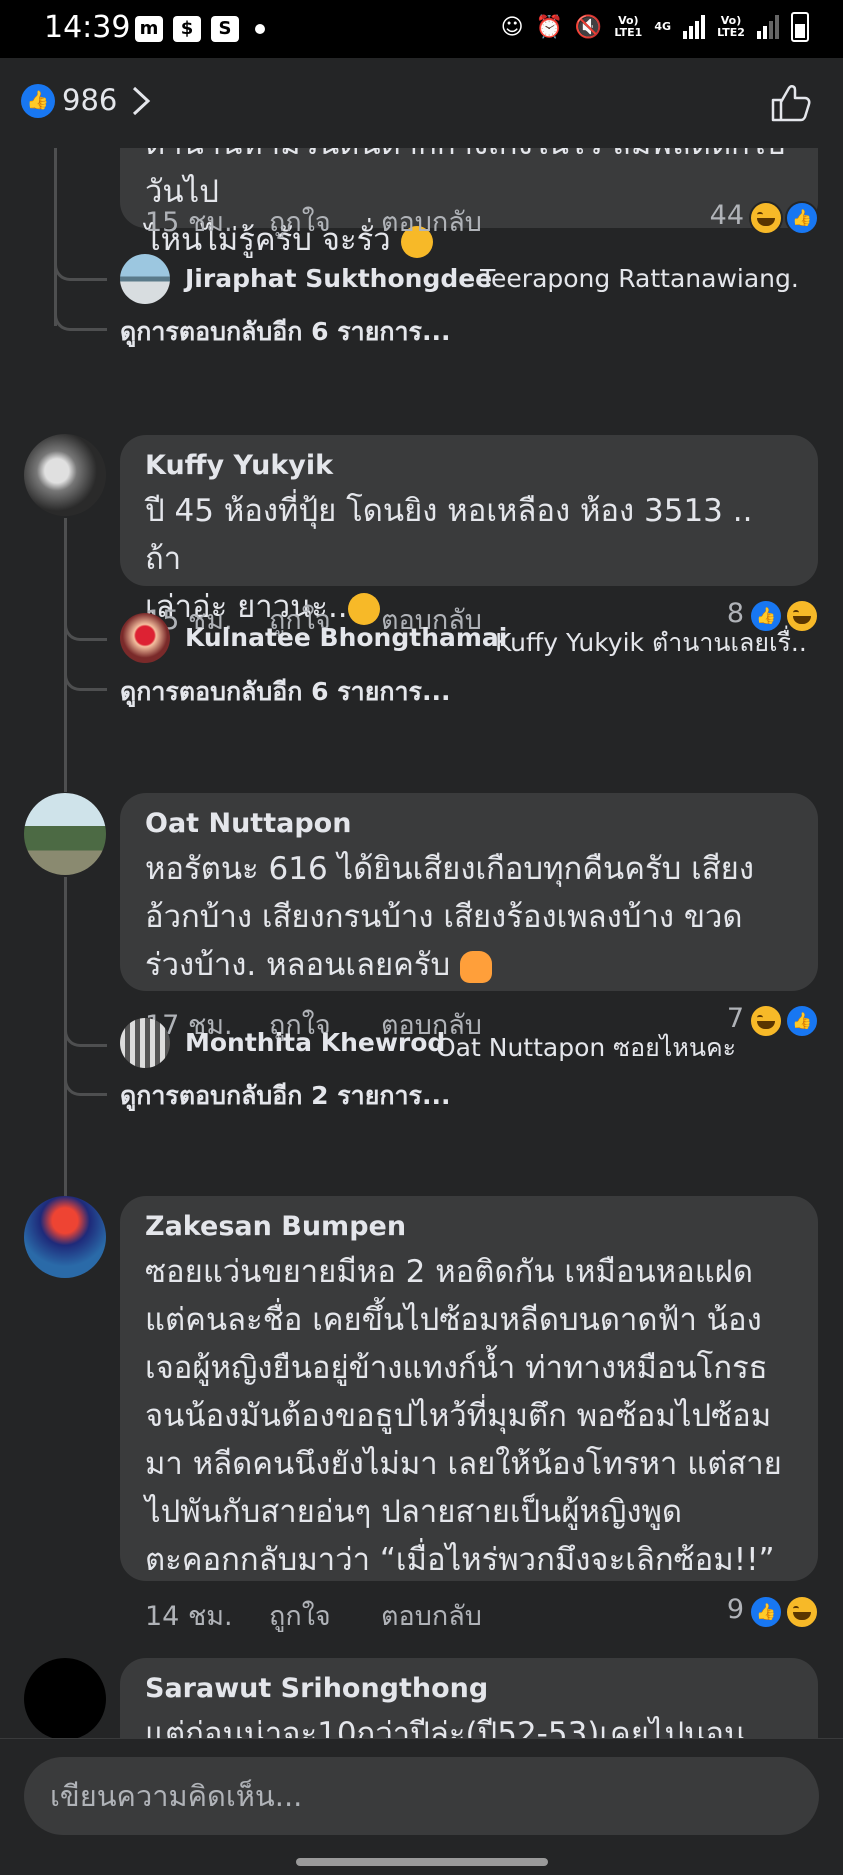 The width and height of the screenshot is (843, 1875). What do you see at coordinates (89, 100) in the screenshot?
I see `reaction-total: 986` at bounding box center [89, 100].